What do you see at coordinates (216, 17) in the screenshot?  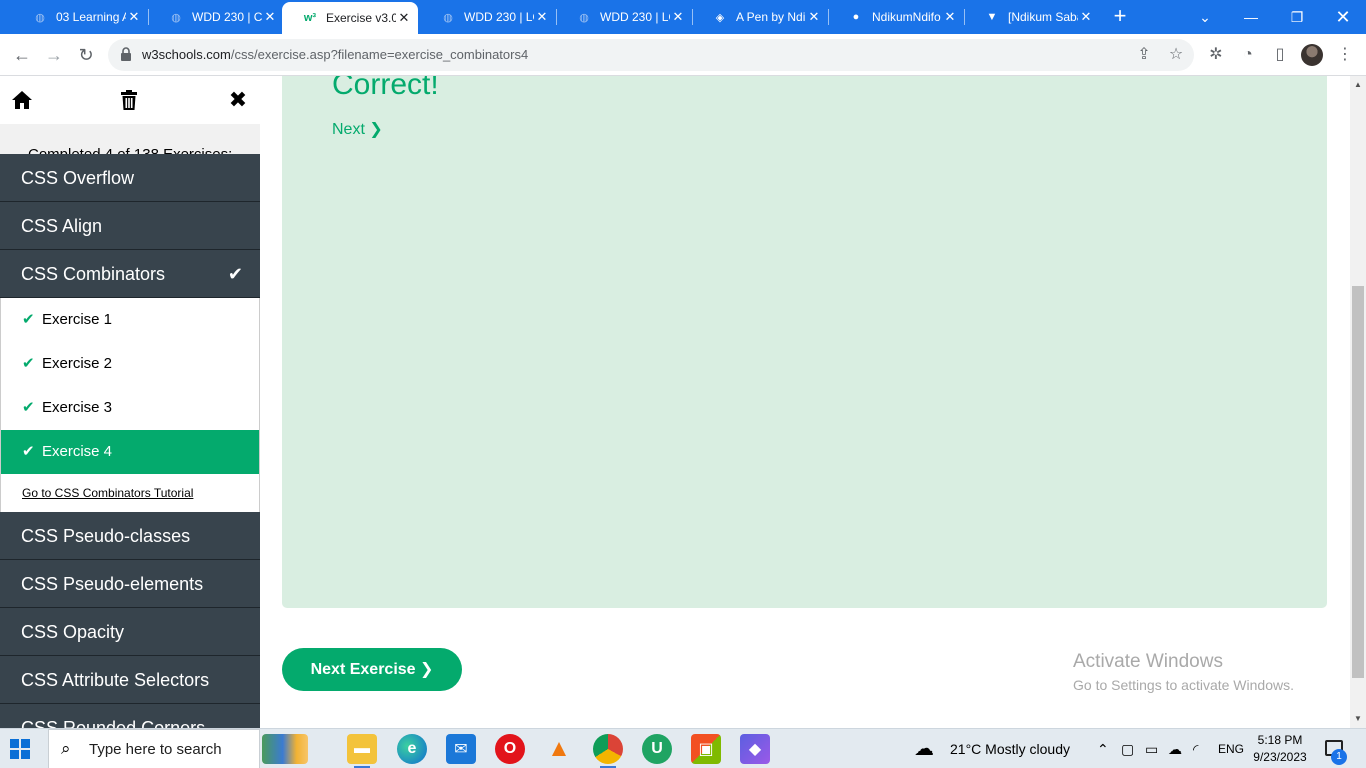 I see `browser-tab: ◍ WDD 230 | CS✕` at bounding box center [216, 17].